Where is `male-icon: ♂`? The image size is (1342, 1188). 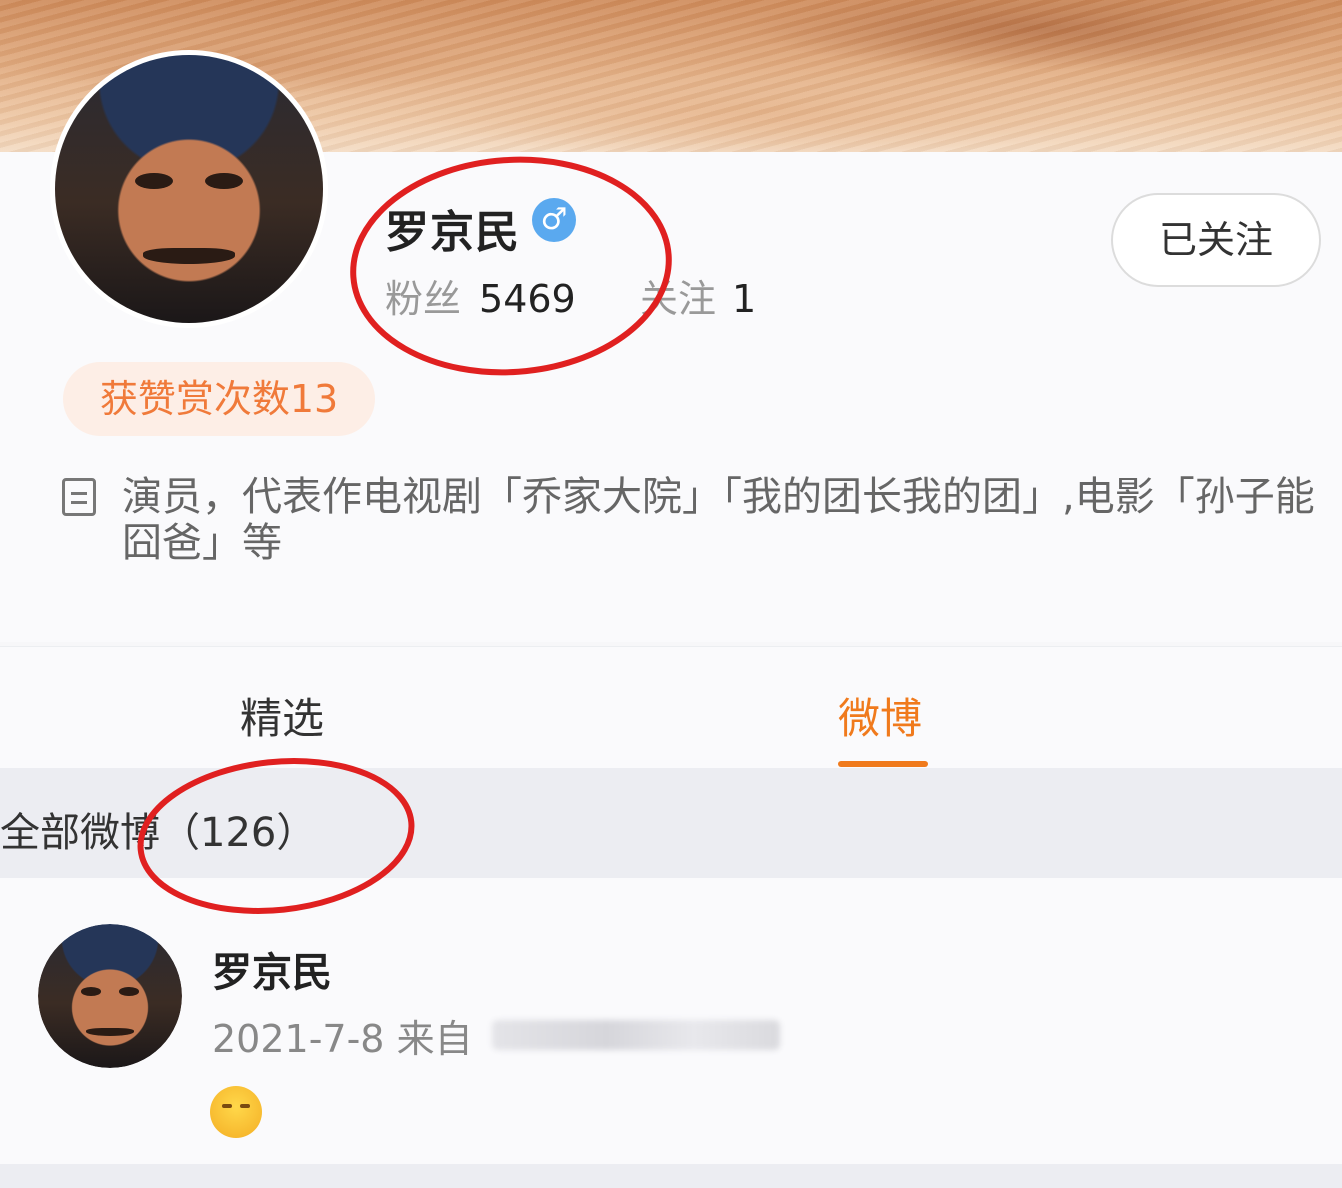
male-icon: ♂ is located at coordinates (554, 220).